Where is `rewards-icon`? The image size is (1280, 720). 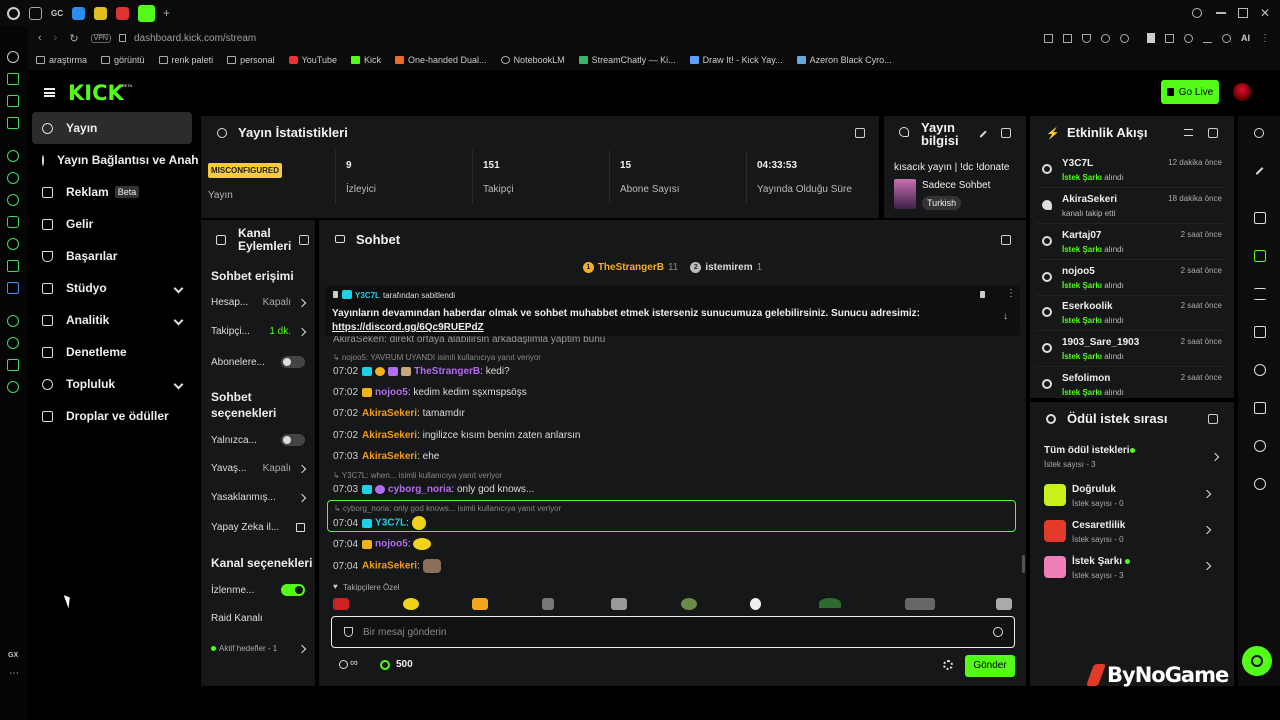
rewards-icon is located at coordinates (1260, 484).